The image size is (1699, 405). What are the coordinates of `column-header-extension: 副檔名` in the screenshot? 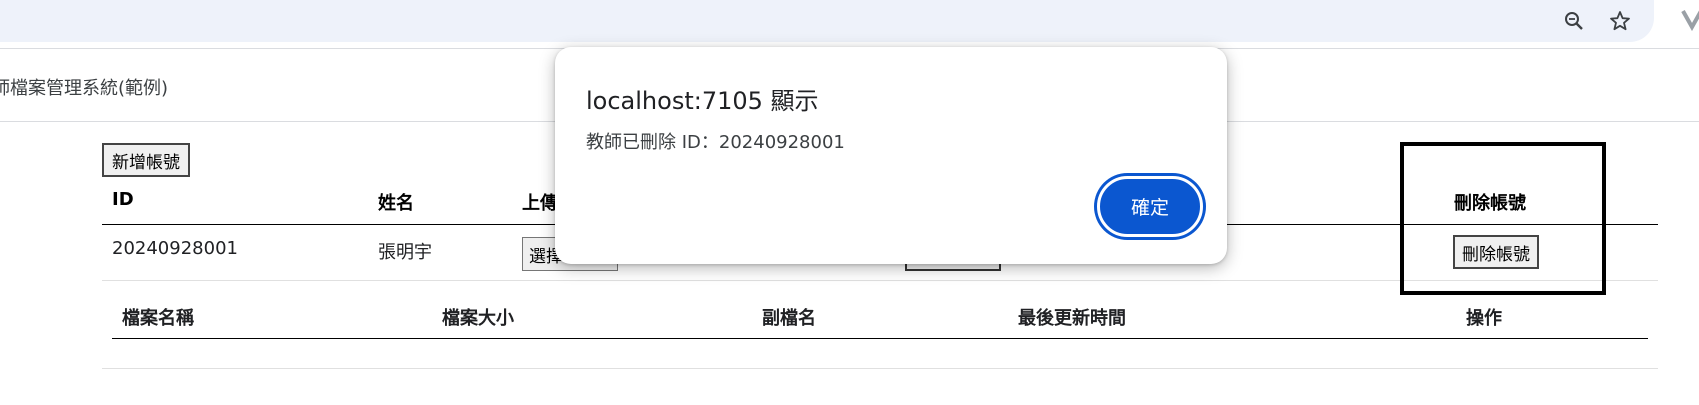 It's located at (789, 318).